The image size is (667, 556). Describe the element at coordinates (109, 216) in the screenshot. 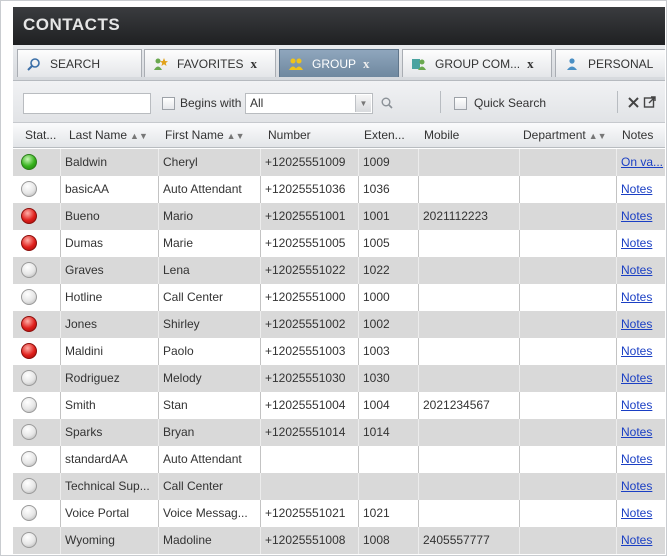

I see `cell-last-name: Bueno` at that location.